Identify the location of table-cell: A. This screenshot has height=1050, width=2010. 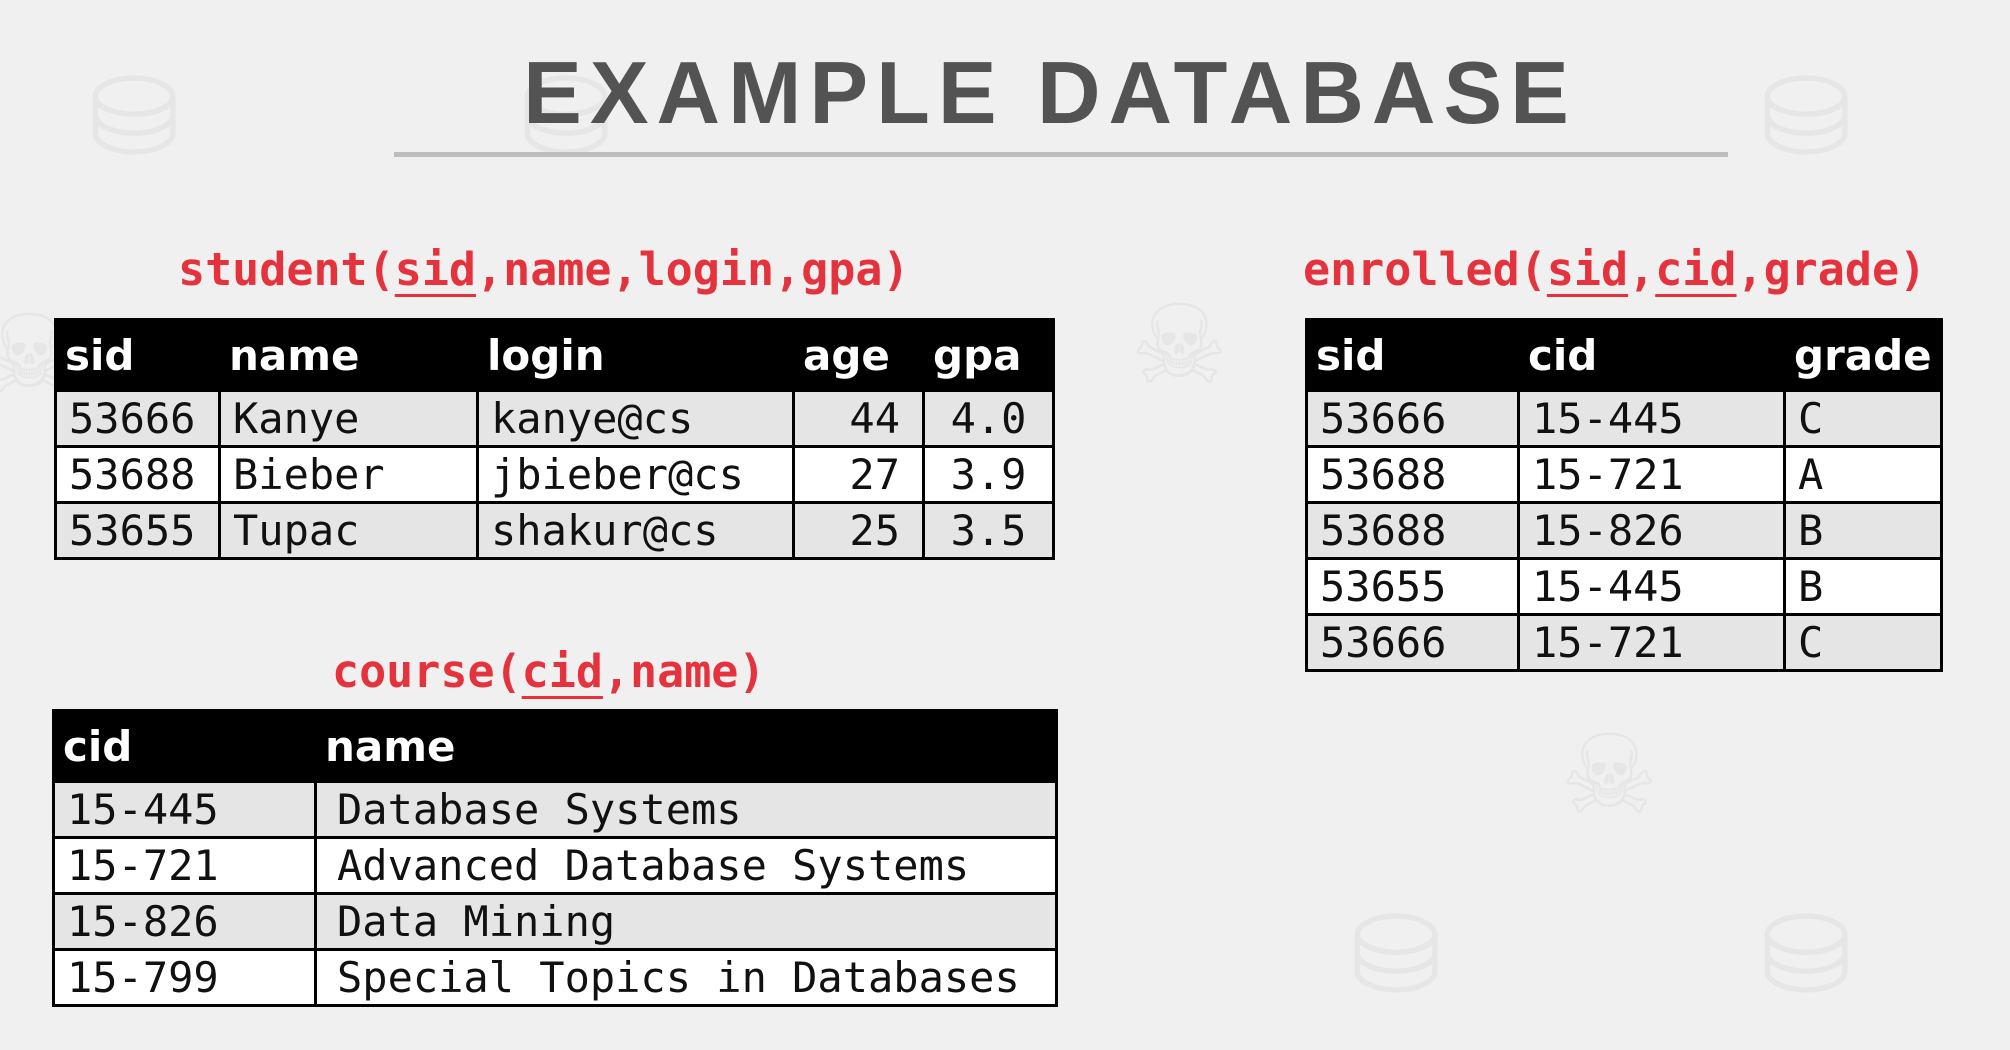
(1863, 474).